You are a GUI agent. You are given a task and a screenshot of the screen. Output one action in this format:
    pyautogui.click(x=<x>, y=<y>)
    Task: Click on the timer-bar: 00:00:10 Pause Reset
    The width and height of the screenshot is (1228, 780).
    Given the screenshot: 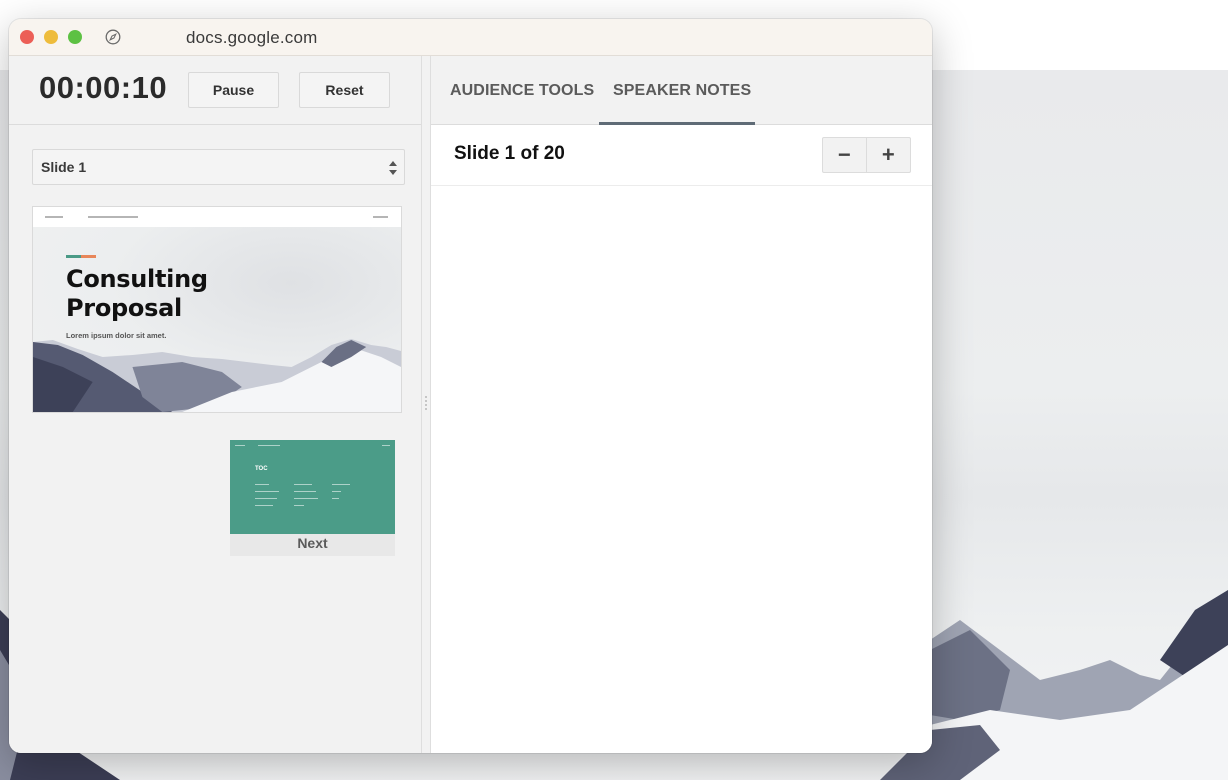 What is the action you would take?
    pyautogui.click(x=215, y=90)
    